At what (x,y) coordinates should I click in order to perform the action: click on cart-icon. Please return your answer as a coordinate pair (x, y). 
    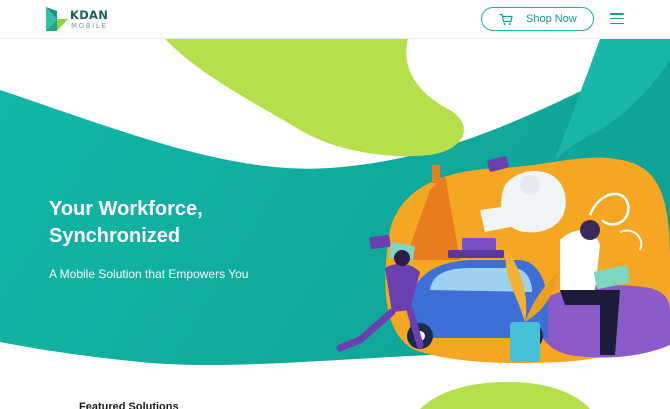
    Looking at the image, I should click on (506, 19).